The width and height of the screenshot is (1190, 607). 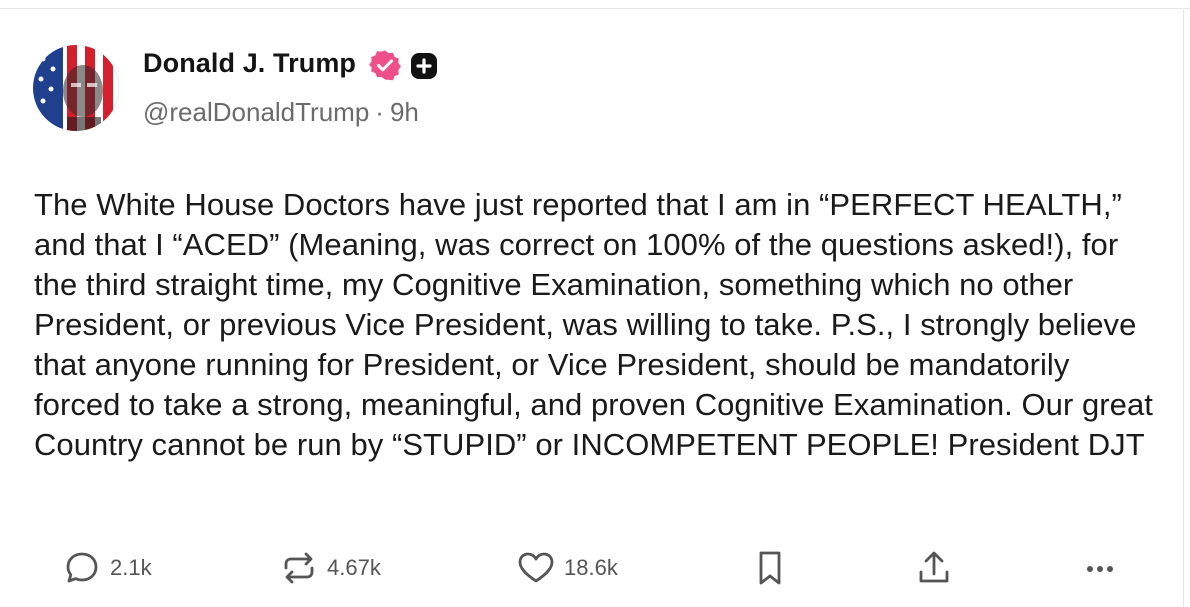 What do you see at coordinates (131, 567) in the screenshot?
I see `reply-count: 2.1k` at bounding box center [131, 567].